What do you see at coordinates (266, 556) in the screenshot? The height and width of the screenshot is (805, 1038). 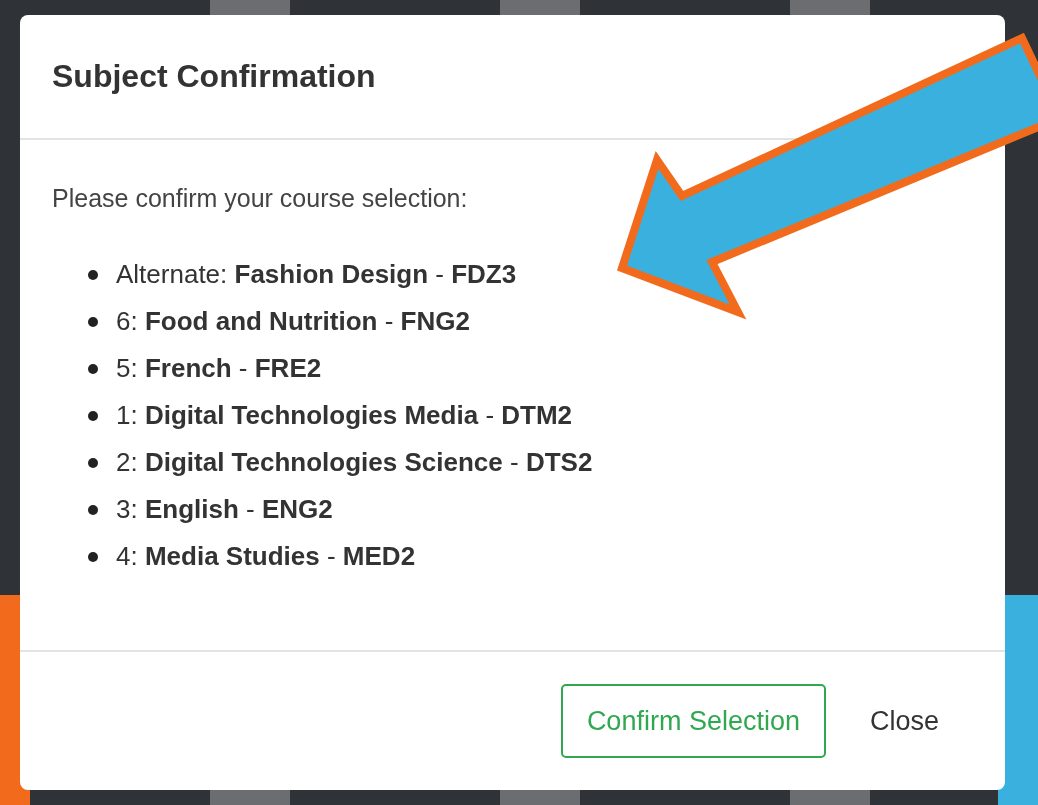 I see `course-item: 4: Media Studies - MED2` at bounding box center [266, 556].